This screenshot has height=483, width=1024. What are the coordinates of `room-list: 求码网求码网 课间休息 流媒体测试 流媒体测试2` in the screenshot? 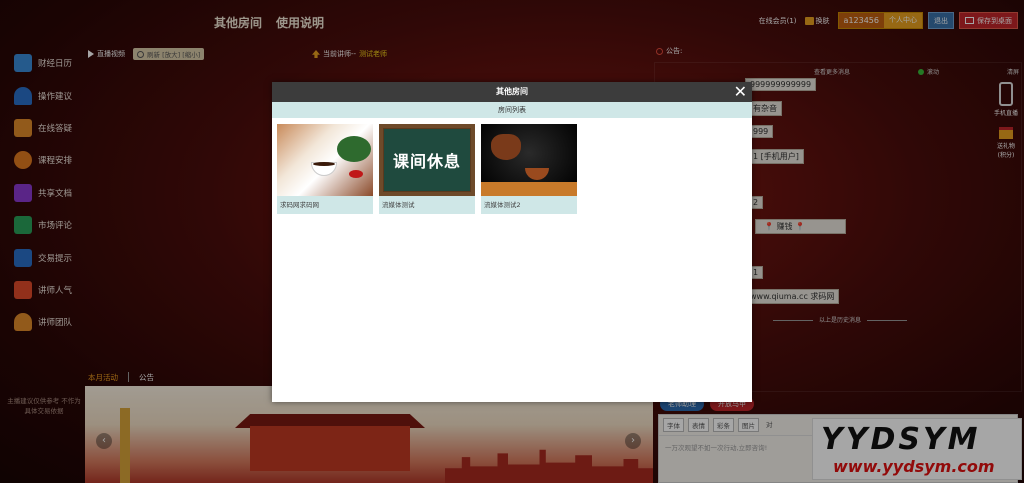 It's located at (512, 169).